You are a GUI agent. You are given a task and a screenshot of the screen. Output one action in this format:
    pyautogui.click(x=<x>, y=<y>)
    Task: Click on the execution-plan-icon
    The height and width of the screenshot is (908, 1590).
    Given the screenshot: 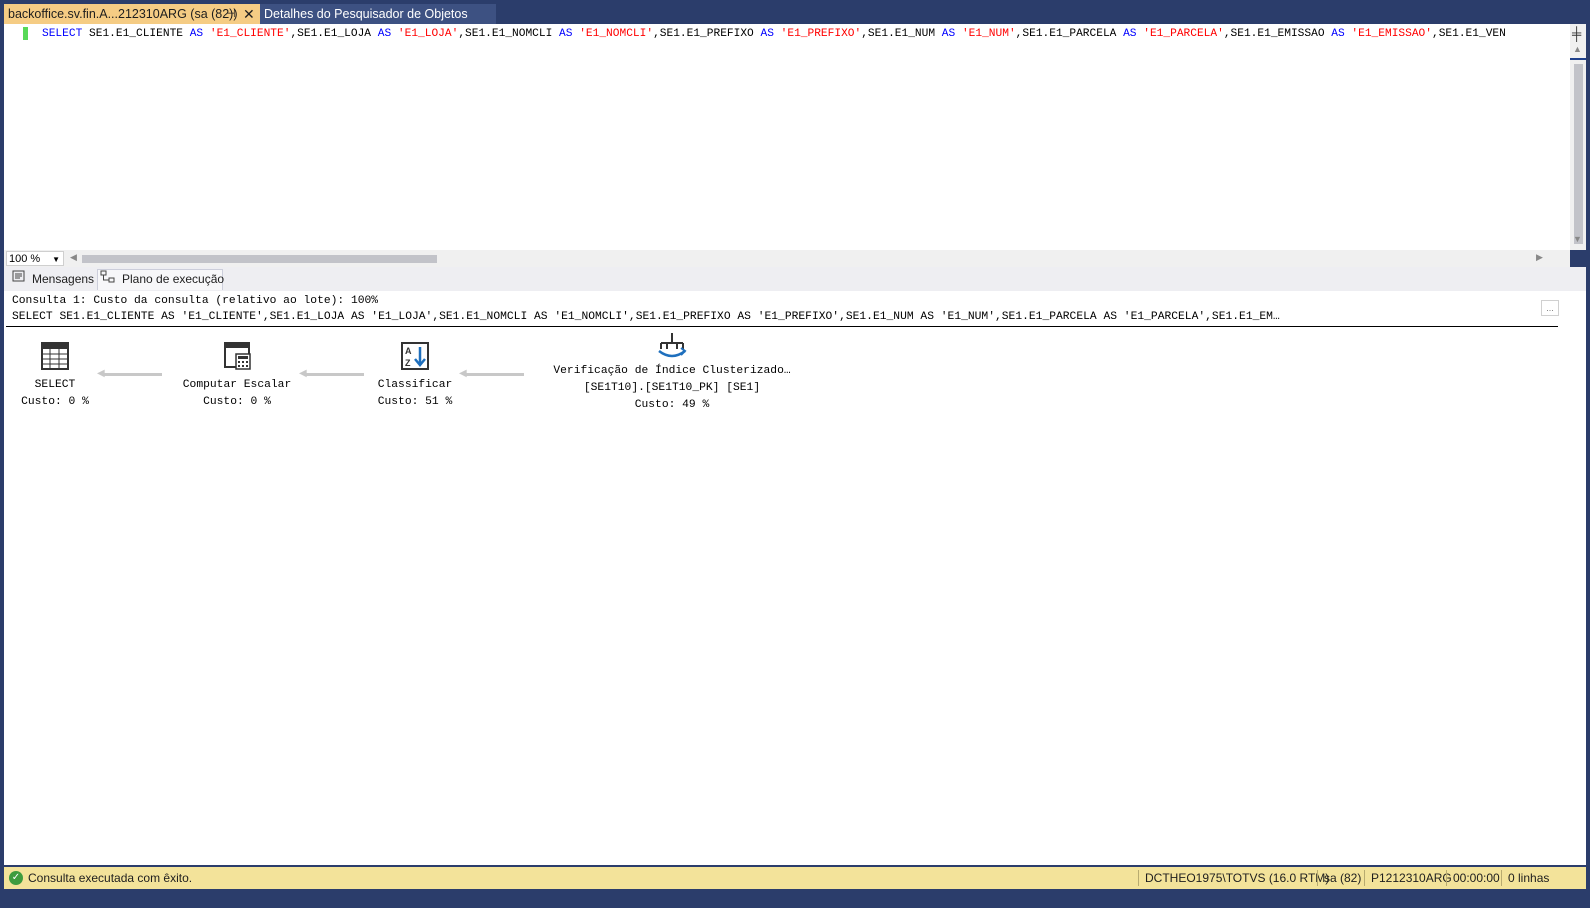 What is the action you would take?
    pyautogui.click(x=108, y=280)
    